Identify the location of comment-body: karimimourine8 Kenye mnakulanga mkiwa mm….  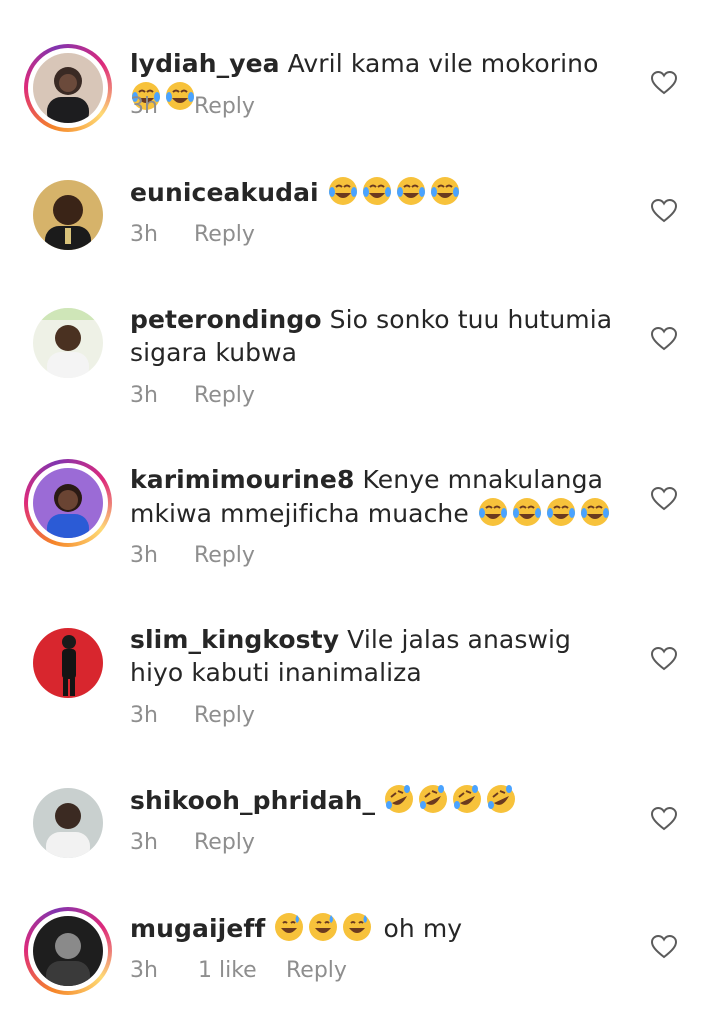
(380, 496).